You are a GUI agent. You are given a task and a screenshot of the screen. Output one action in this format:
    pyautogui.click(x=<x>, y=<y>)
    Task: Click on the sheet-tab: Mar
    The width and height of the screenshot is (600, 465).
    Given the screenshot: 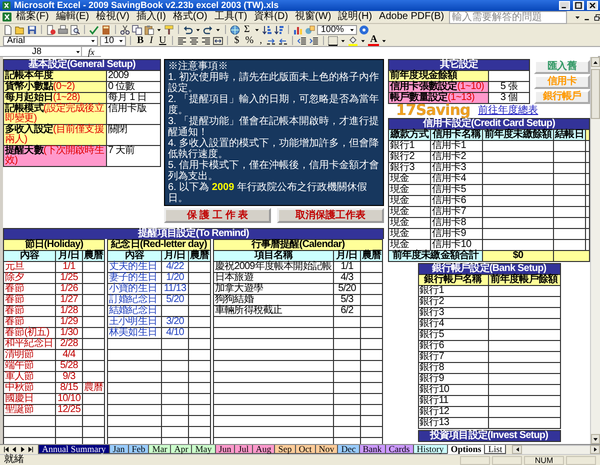 What is the action you would take?
    pyautogui.click(x=160, y=449)
    